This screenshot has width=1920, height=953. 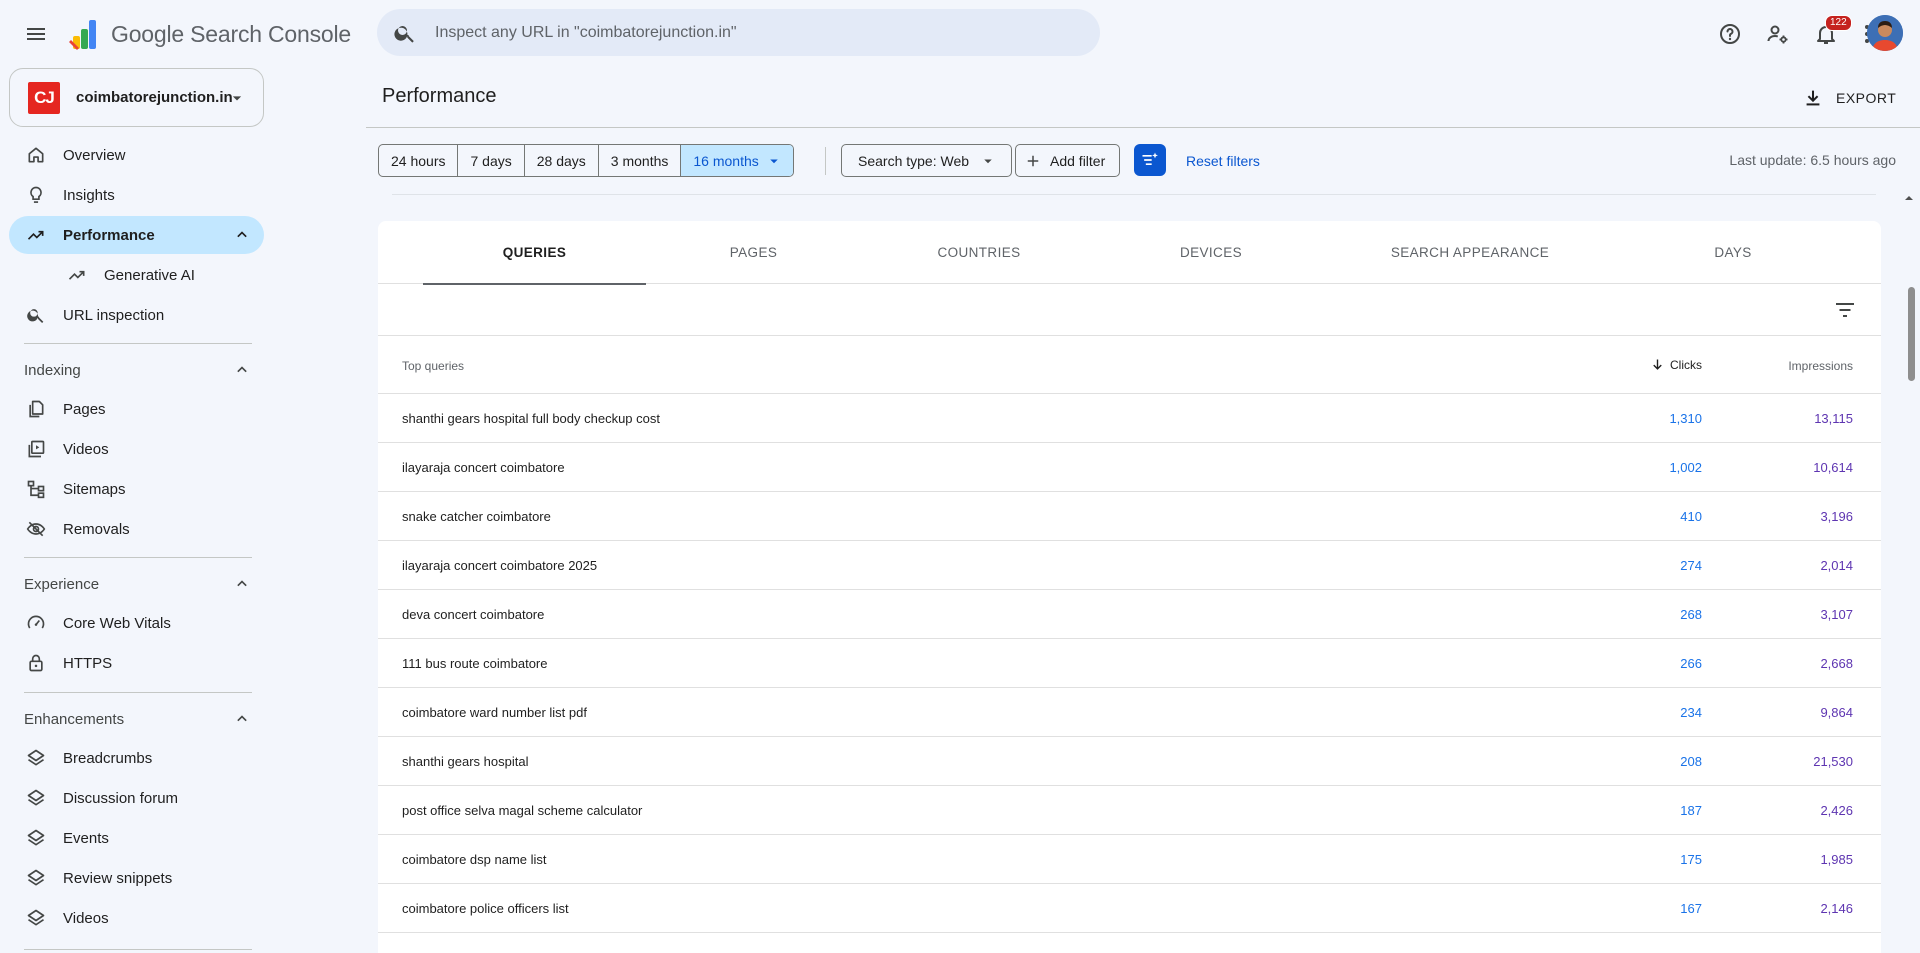 What do you see at coordinates (136, 798) in the screenshot?
I see `nav-discussion-forum: Discussion forum` at bounding box center [136, 798].